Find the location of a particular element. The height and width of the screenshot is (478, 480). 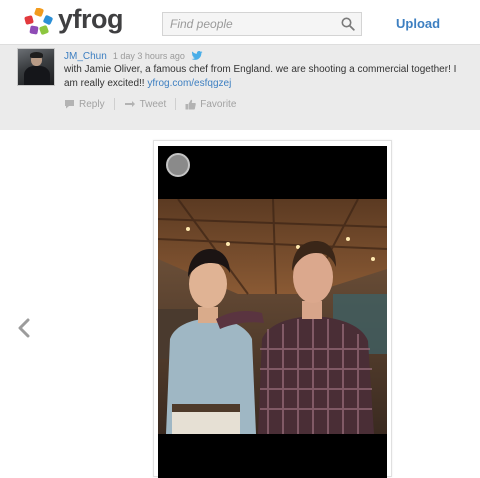

reply-label: Reply is located at coordinates (92, 104).